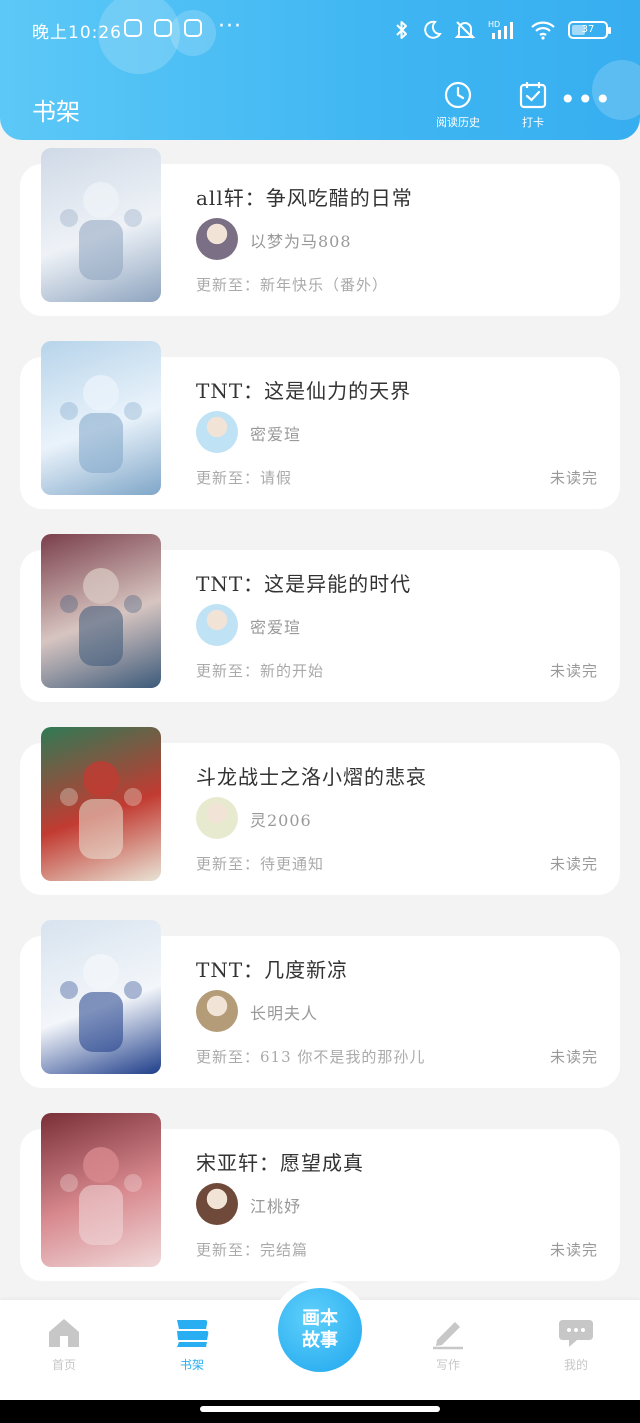 This screenshot has width=640, height=1423. Describe the element at coordinates (284, 1012) in the screenshot. I see `author-name: 长明夫人` at that location.